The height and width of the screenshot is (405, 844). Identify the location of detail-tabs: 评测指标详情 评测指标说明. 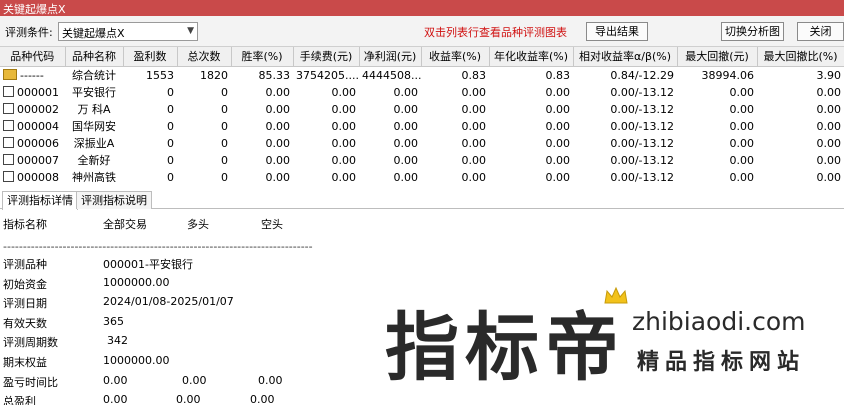
(422, 200).